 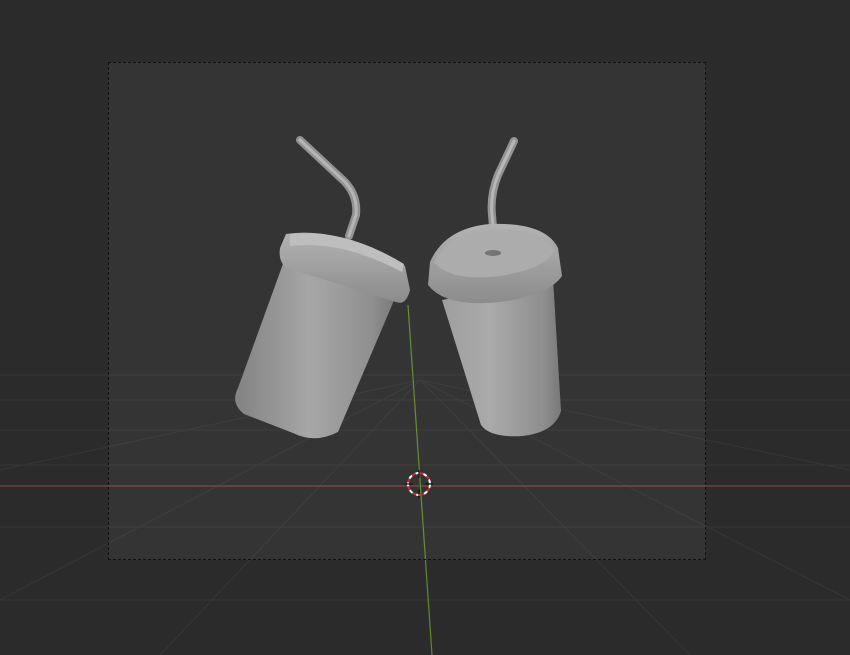 I want to click on 3d-cursor-icon, so click(x=419, y=484).